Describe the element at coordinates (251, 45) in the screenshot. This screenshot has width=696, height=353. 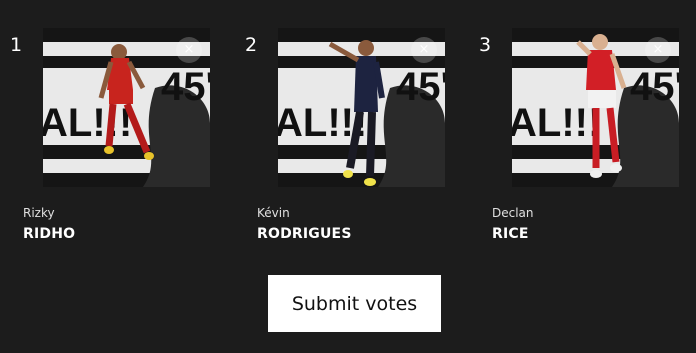
I see `rank-number: 2` at that location.